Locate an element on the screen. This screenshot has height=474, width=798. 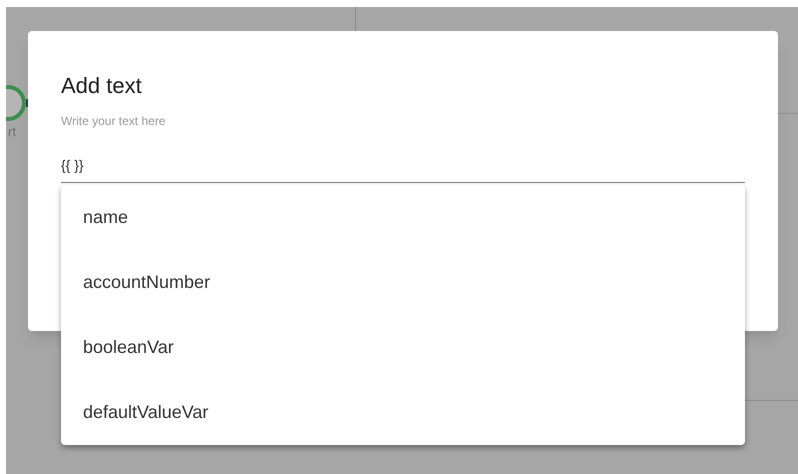
helper-text: Write your text here is located at coordinates (113, 121).